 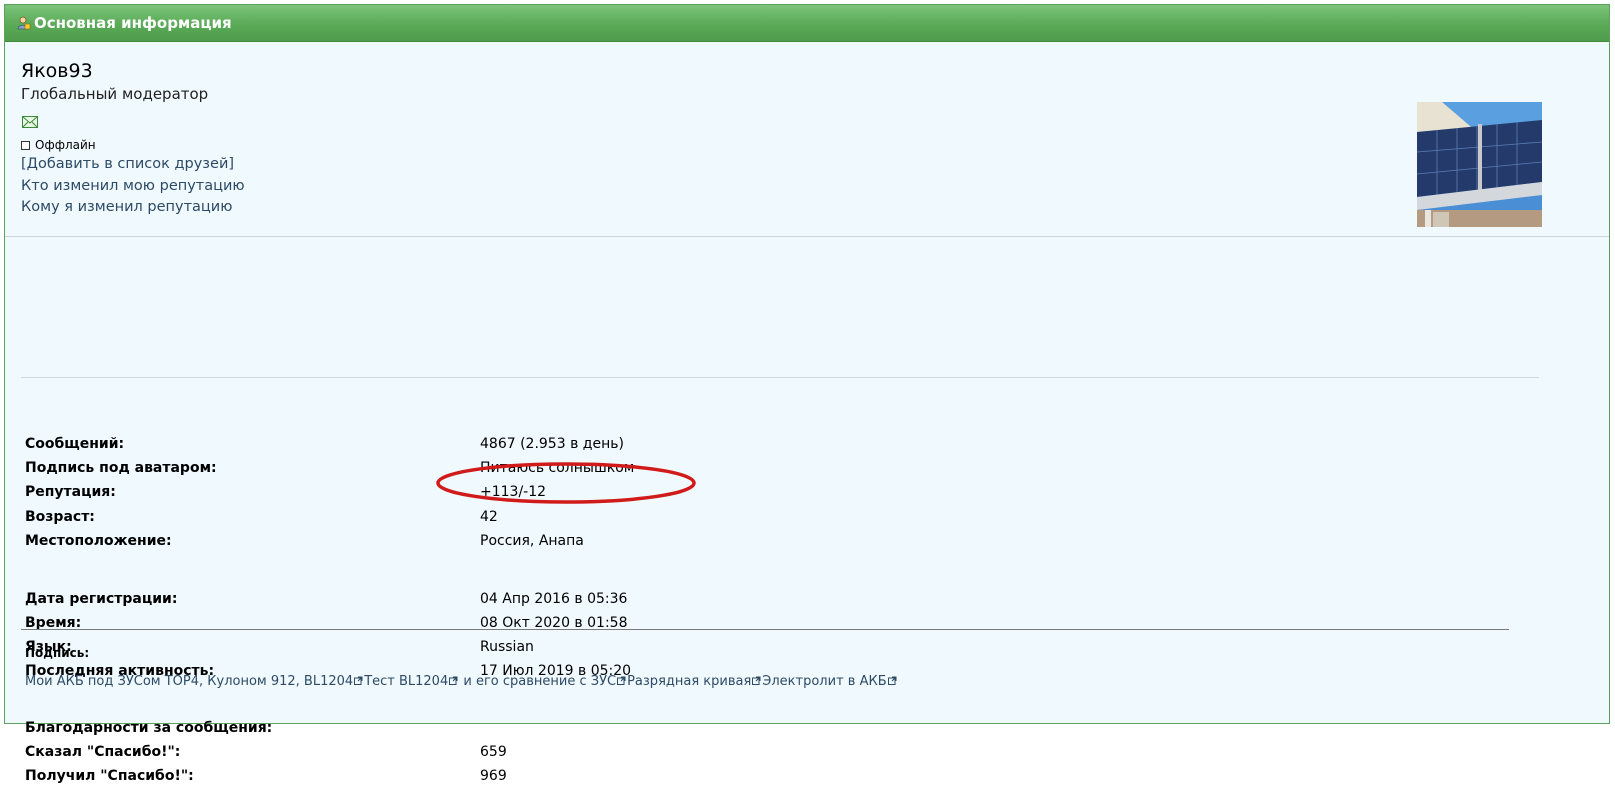 What do you see at coordinates (775, 732) in the screenshot?
I see `thanks-heading: Благодарности за сообщения:` at bounding box center [775, 732].